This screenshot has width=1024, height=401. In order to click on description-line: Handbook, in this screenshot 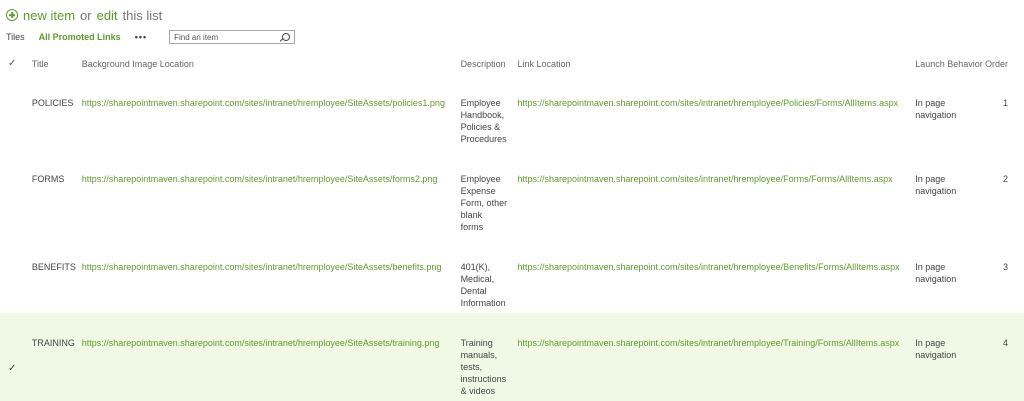, I will do `click(482, 115)`.